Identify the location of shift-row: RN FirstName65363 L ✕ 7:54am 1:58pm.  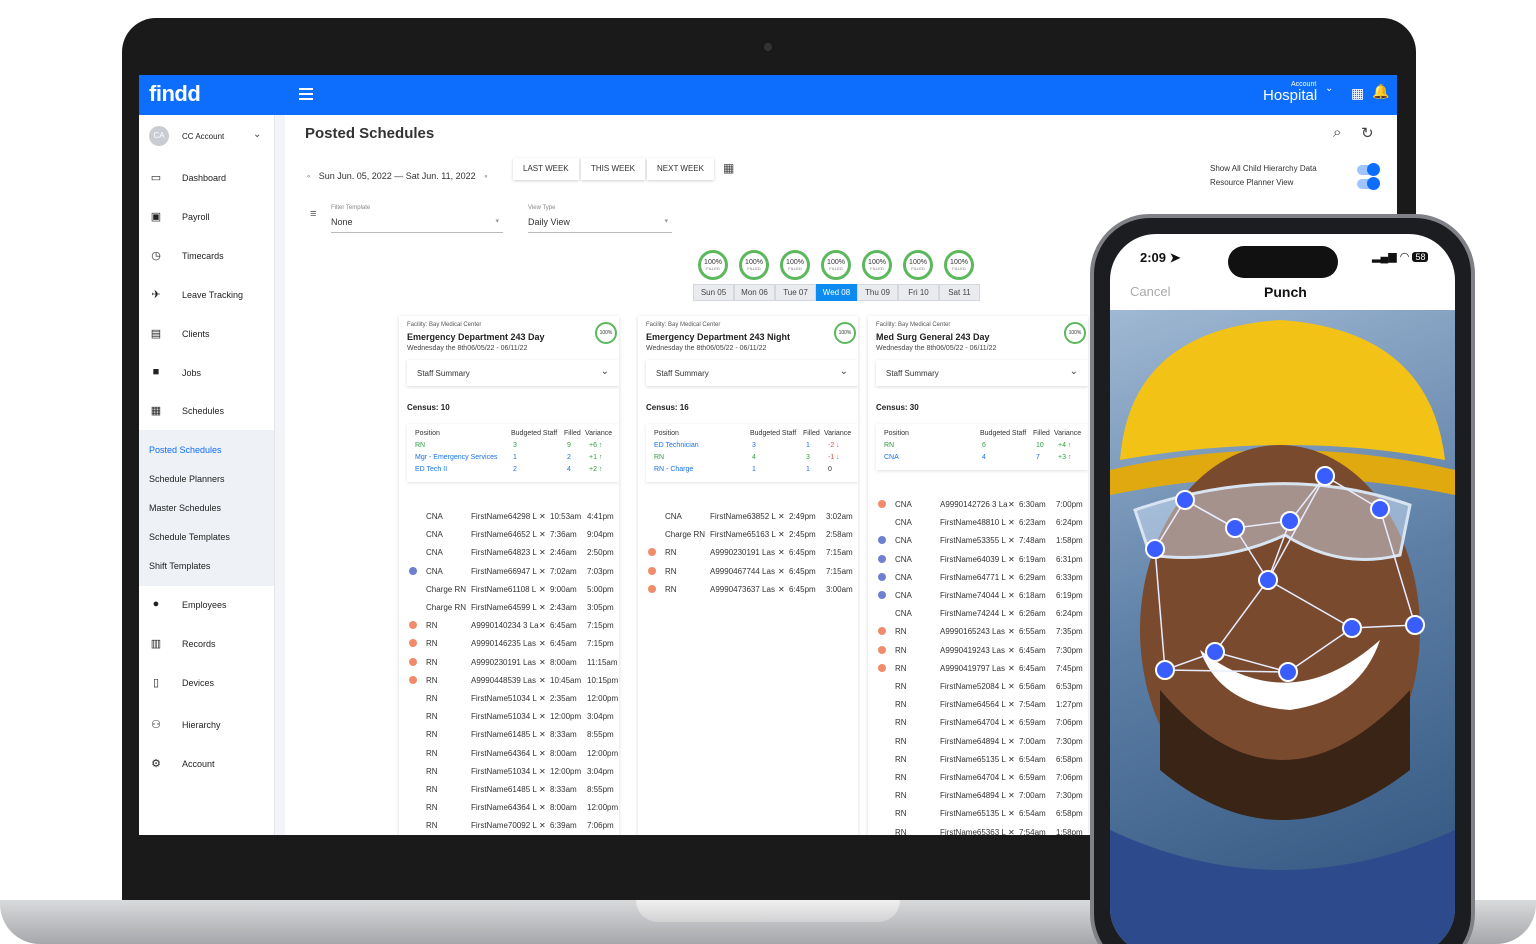
(978, 829).